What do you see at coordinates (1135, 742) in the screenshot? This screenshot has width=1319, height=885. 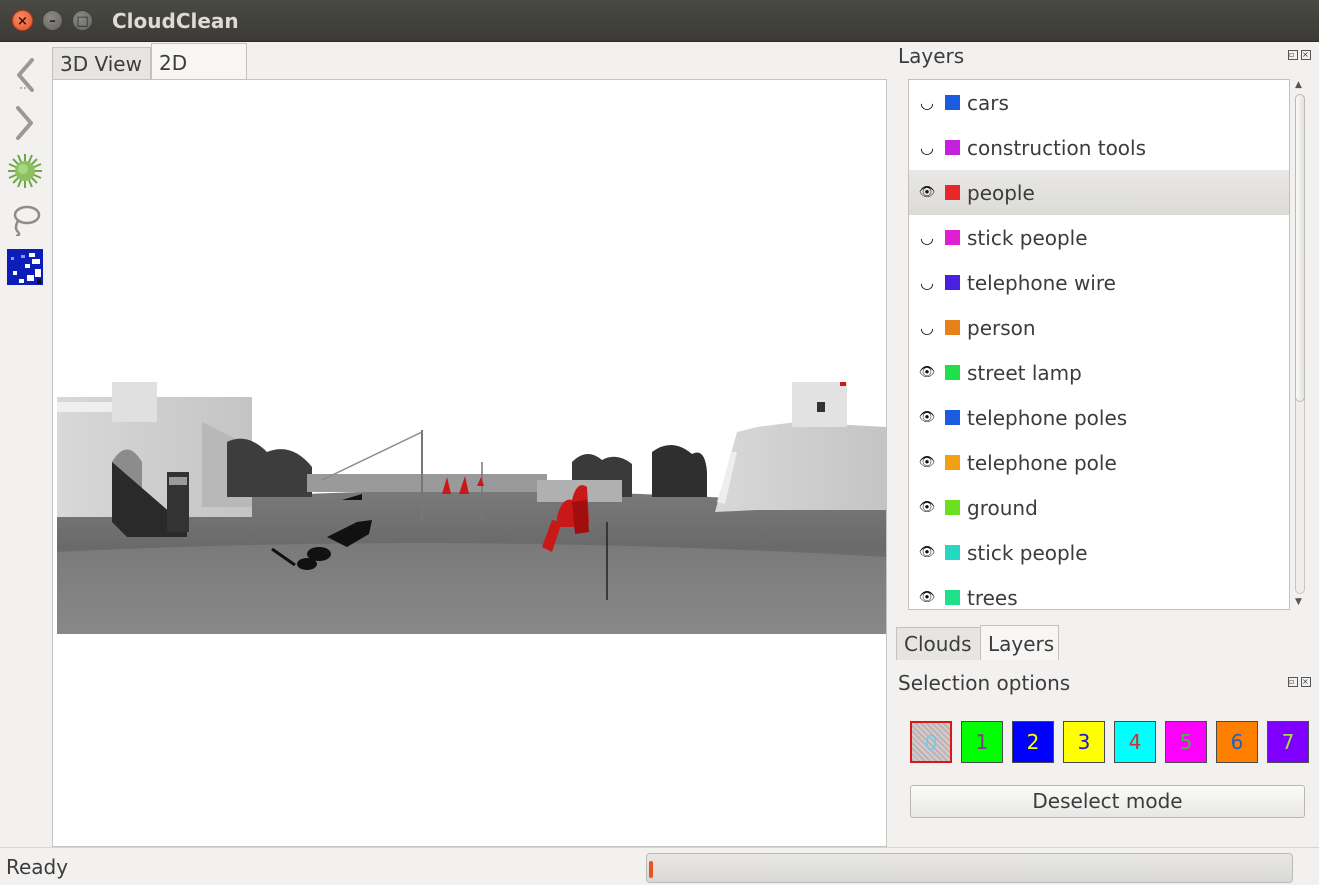 I see `selection-layer-button-4: 4` at bounding box center [1135, 742].